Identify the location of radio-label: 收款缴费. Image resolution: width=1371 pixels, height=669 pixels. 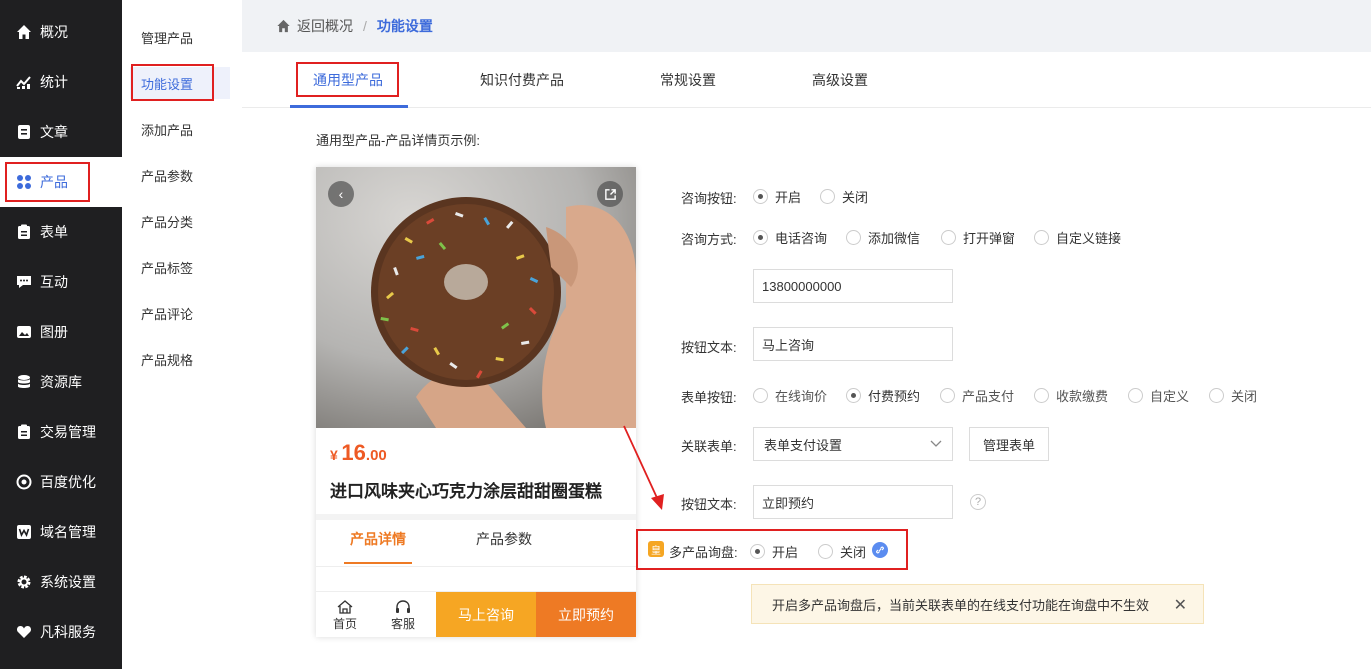
(1082, 396).